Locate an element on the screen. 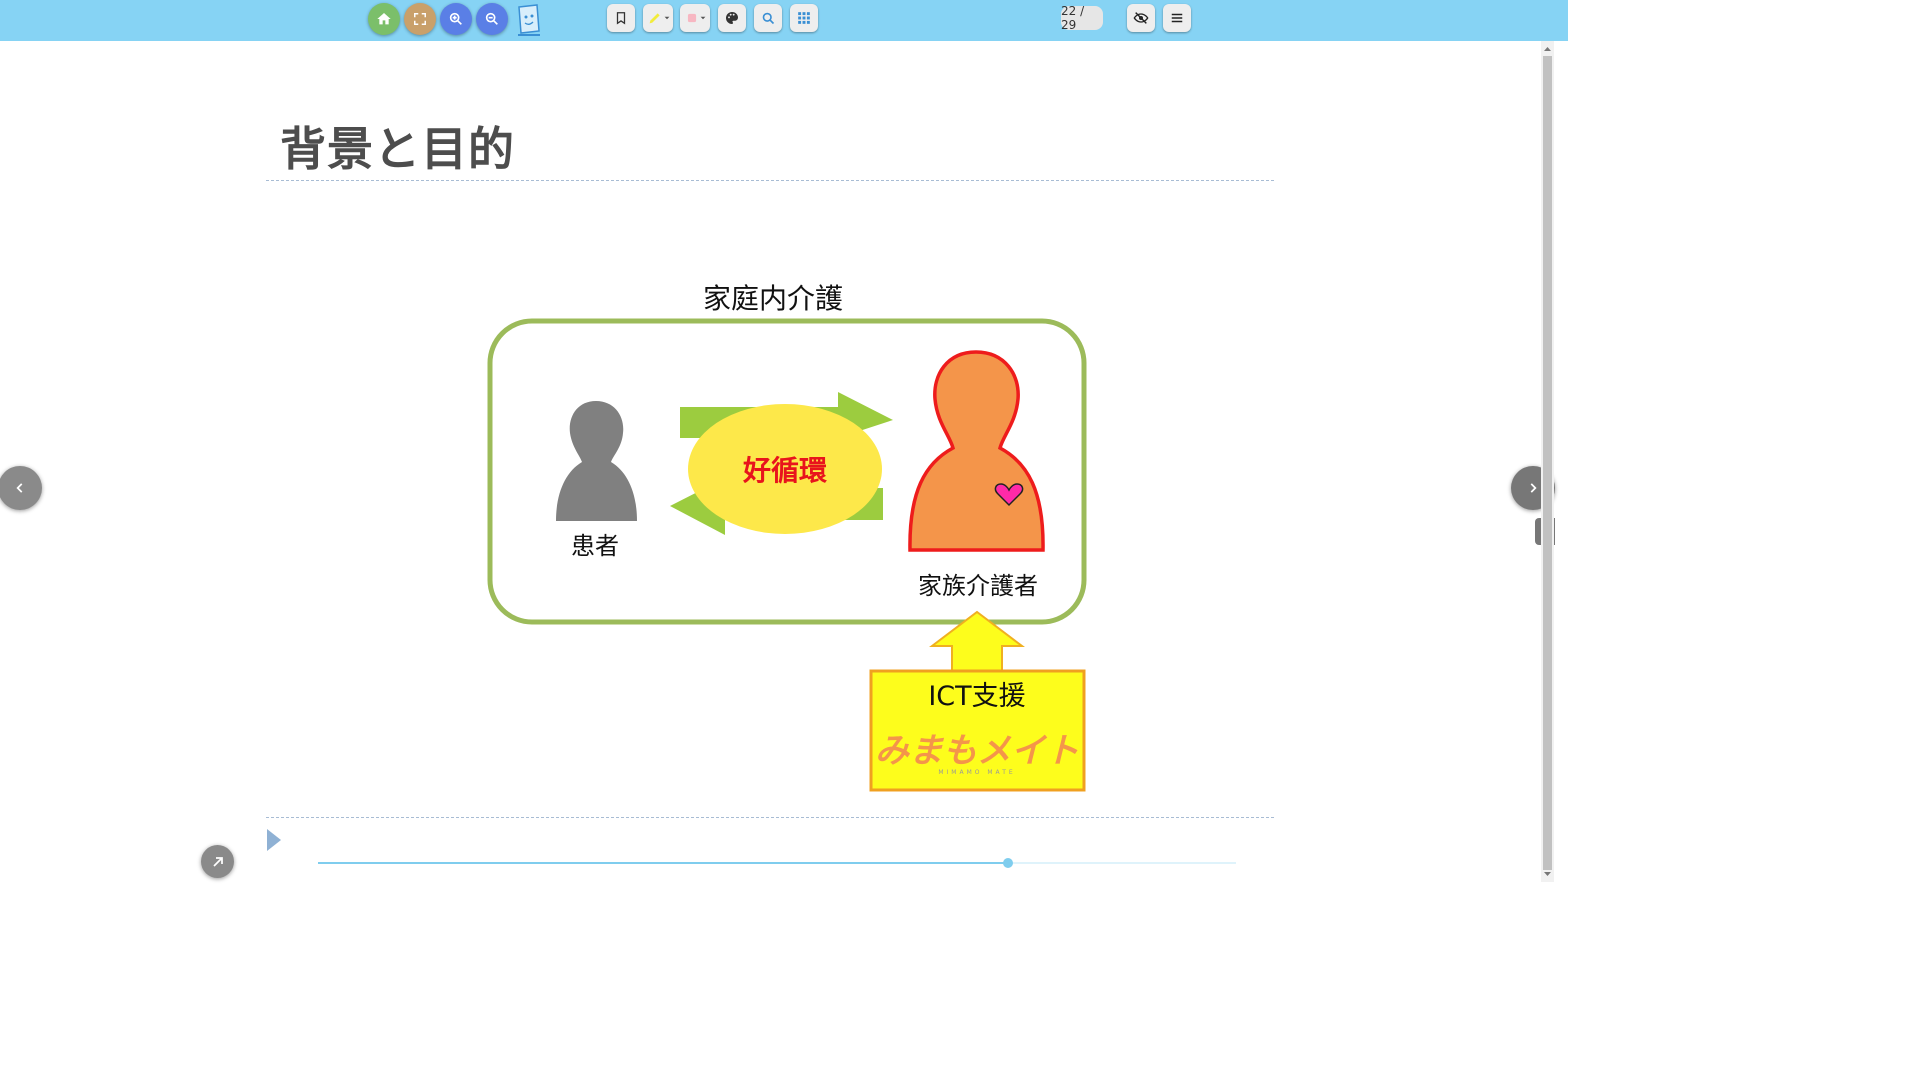 The image size is (1920, 1080). frame-label: 家庭内介護 is located at coordinates (773, 298).